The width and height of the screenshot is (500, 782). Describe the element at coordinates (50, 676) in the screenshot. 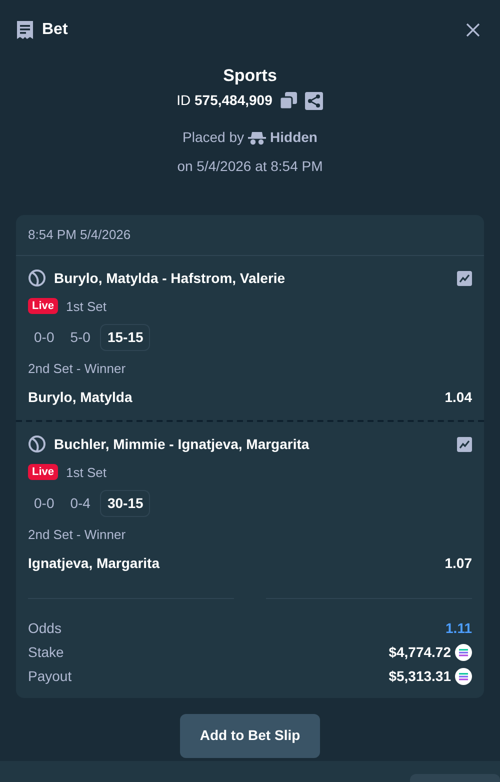

I see `total-label: Payout` at that location.